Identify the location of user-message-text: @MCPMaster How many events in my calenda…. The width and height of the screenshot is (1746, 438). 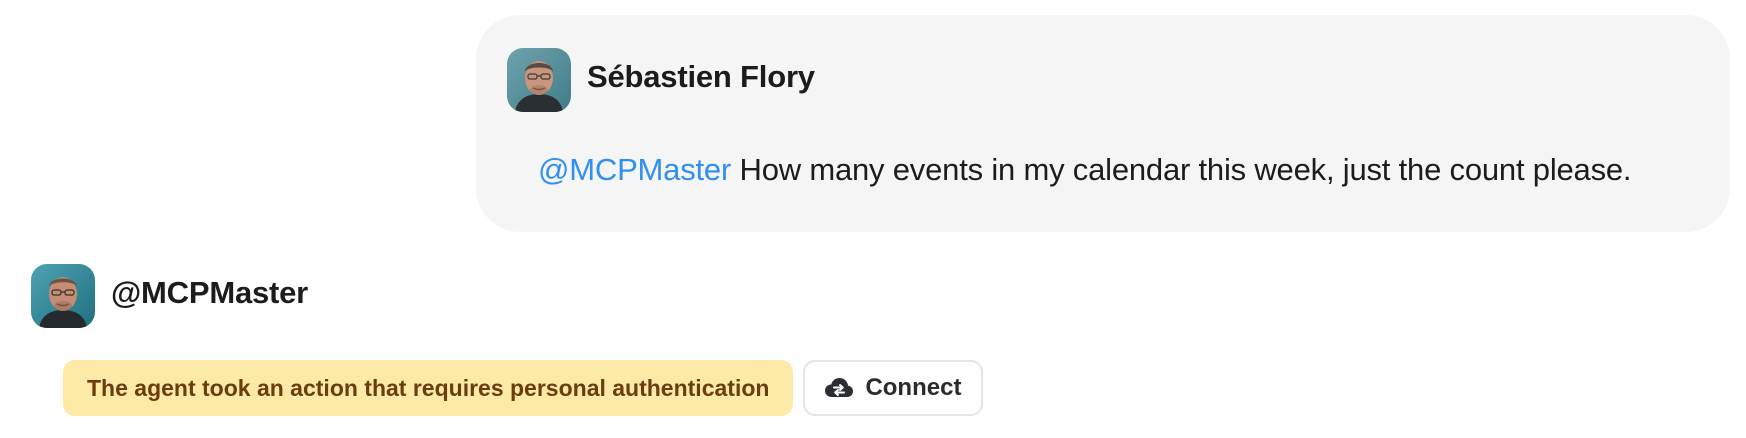
(1085, 170).